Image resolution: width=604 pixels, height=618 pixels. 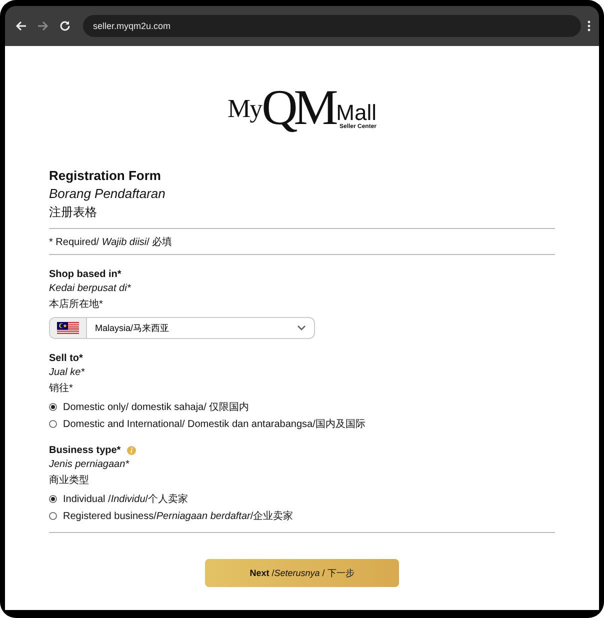 I want to click on logo-text: My, so click(x=244, y=109).